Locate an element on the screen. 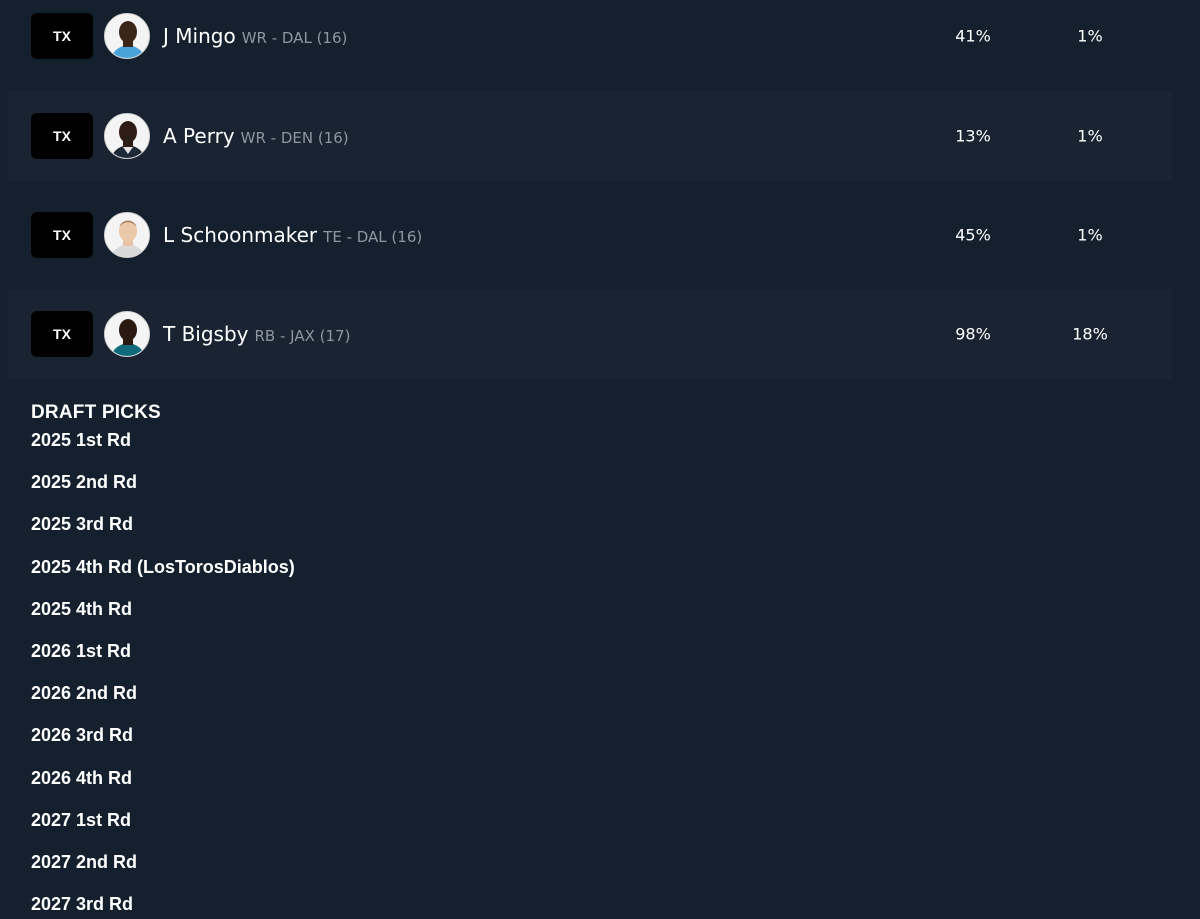  draft-picks-heading: DRAFT PICKS is located at coordinates (96, 412).